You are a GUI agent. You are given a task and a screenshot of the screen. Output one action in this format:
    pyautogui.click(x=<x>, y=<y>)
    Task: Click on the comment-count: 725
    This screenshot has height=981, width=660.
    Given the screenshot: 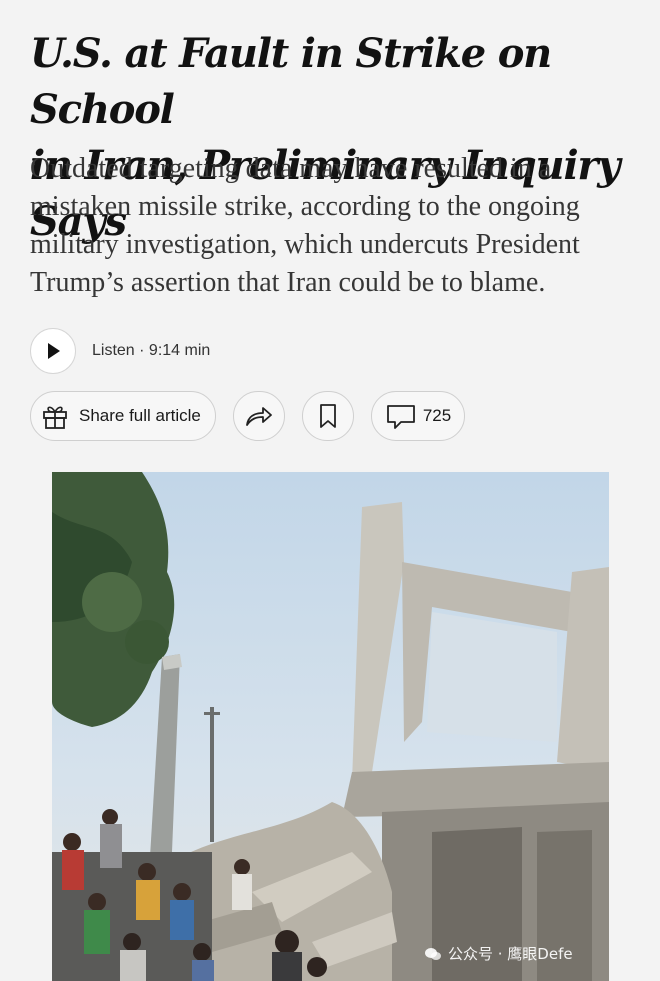 What is the action you would take?
    pyautogui.click(x=437, y=415)
    